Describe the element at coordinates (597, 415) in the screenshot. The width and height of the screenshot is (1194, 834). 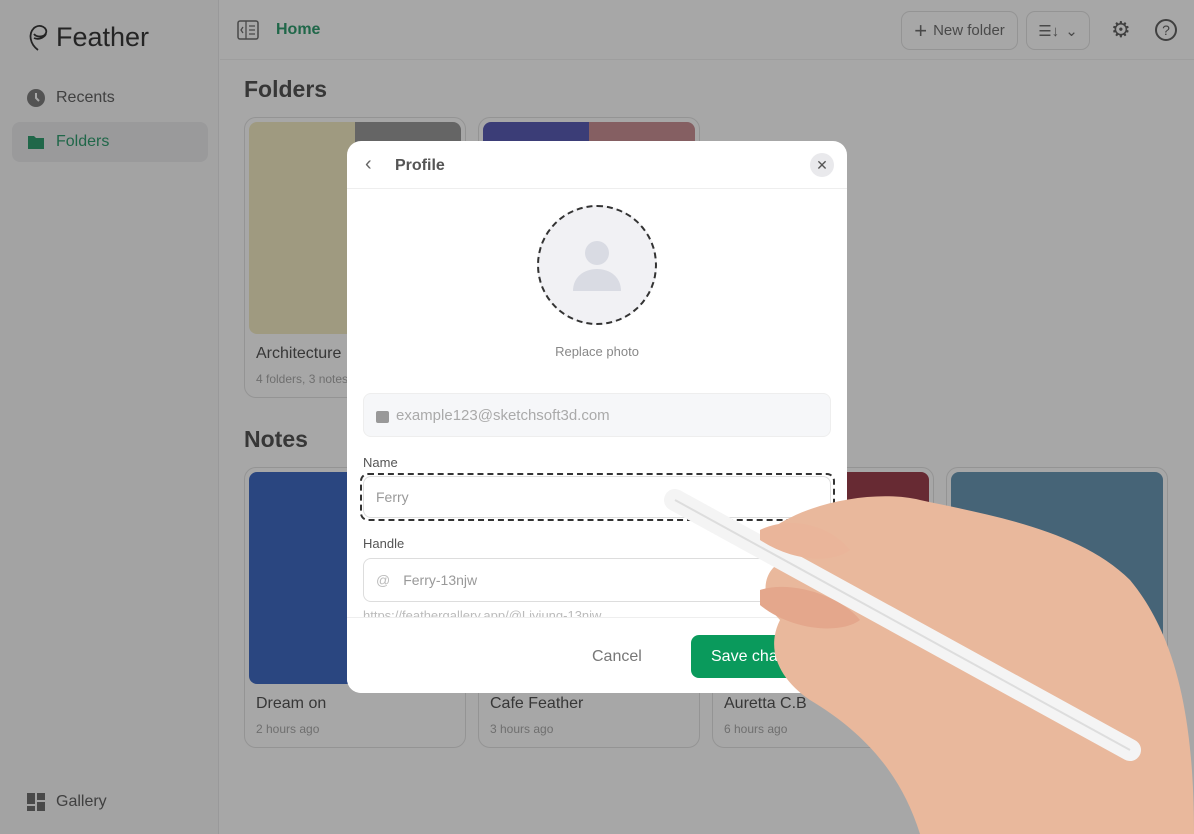
I see `email-field: example123@sketchsoft3d.com` at that location.